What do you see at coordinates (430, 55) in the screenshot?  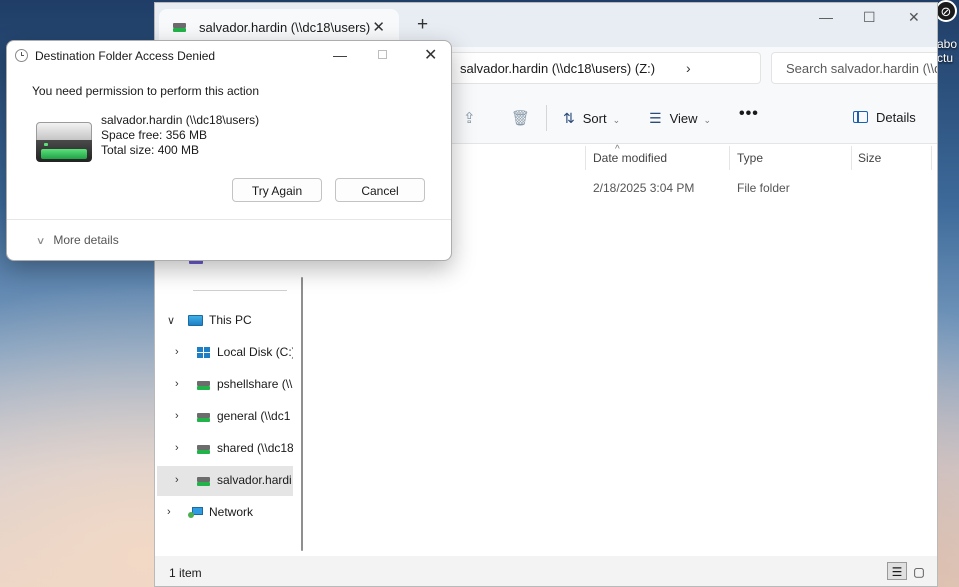 I see `dialog-close-button: ✕` at bounding box center [430, 55].